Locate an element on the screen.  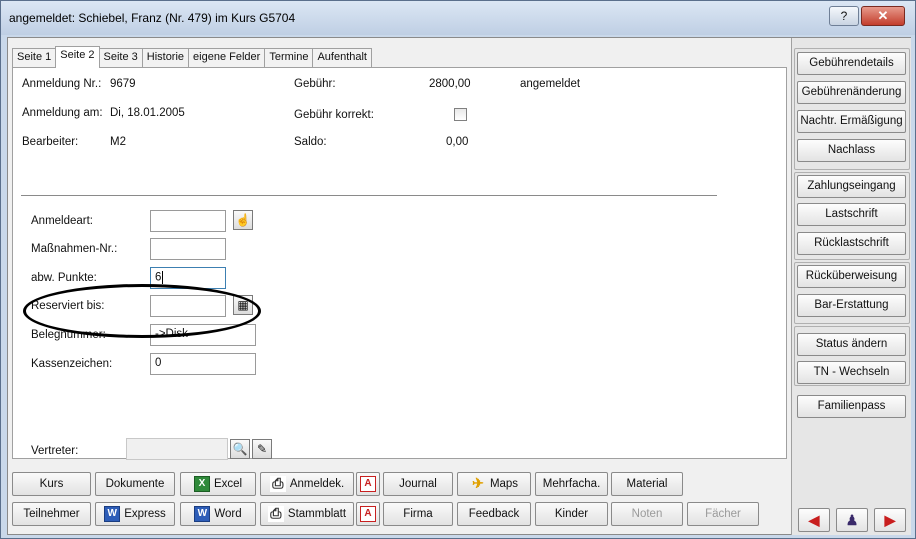
anmeldung-am-label: Anmeldung am: is located at coordinates (62, 113).